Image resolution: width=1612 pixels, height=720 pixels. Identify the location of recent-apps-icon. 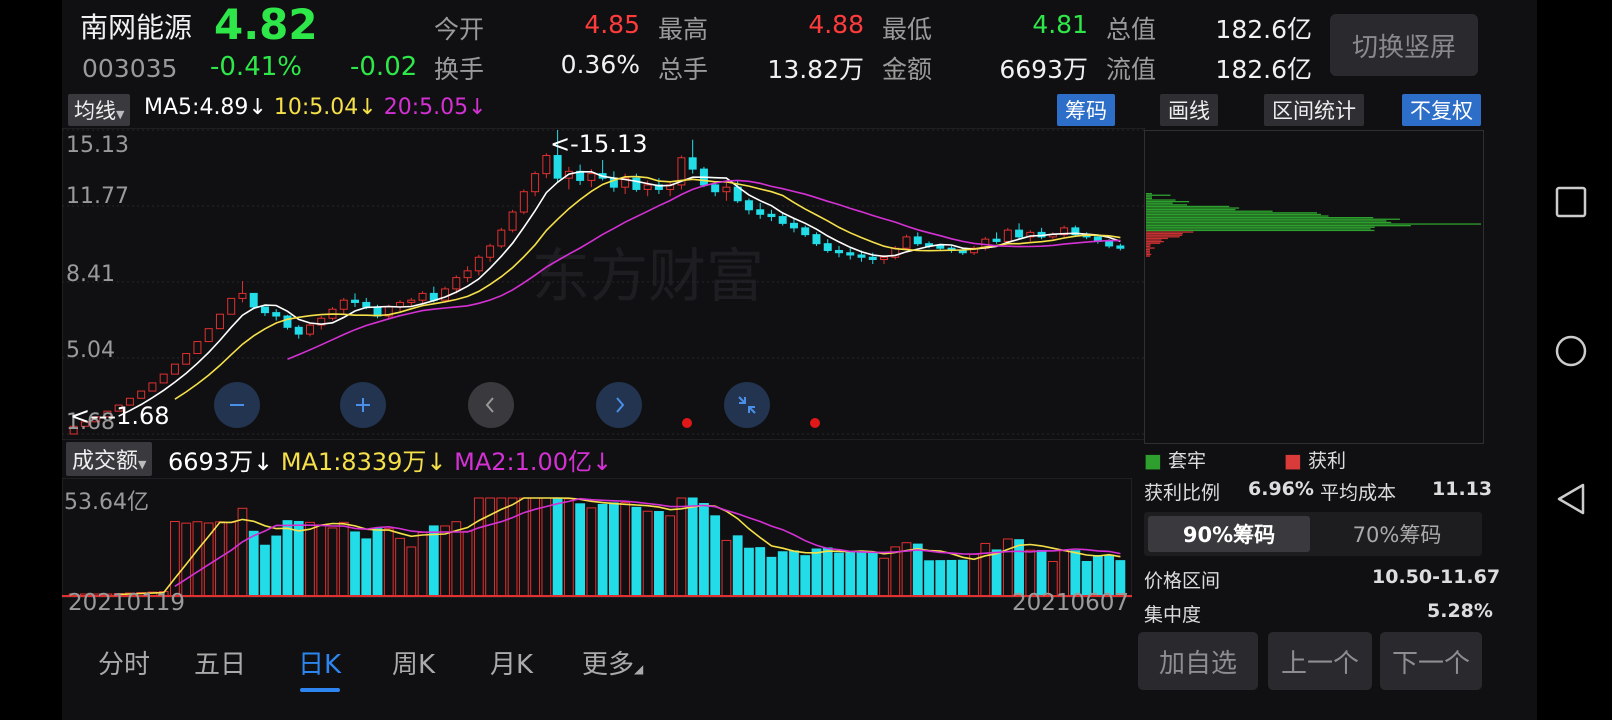
(1571, 202).